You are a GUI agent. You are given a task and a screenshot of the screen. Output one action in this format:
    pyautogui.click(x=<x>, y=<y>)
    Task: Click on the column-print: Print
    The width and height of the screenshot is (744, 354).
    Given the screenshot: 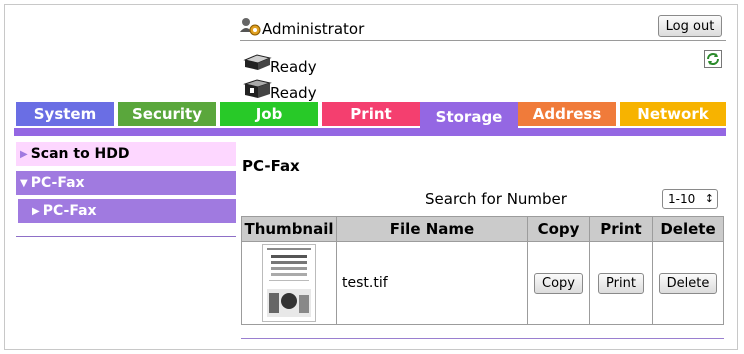 What is the action you would take?
    pyautogui.click(x=621, y=229)
    